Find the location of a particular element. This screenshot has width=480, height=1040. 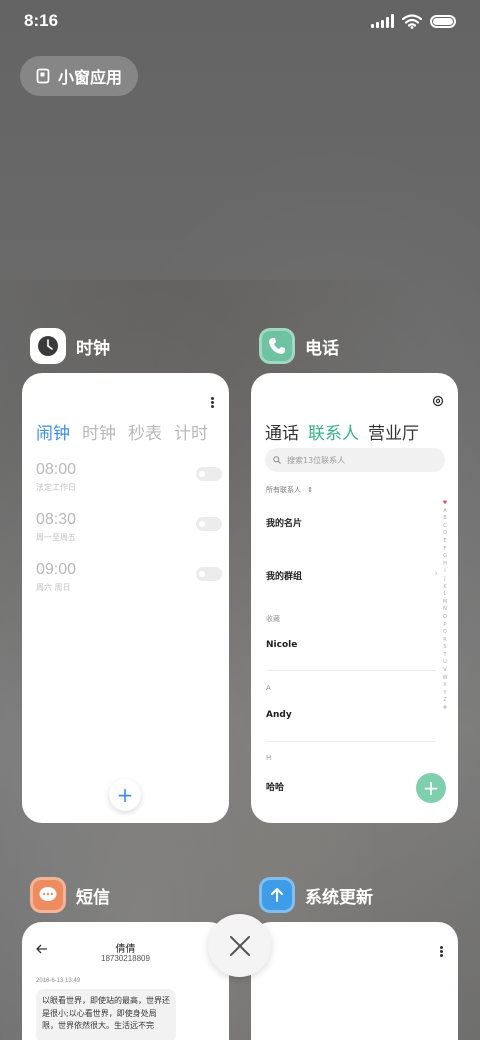

up-arrow-icon is located at coordinates (277, 895).